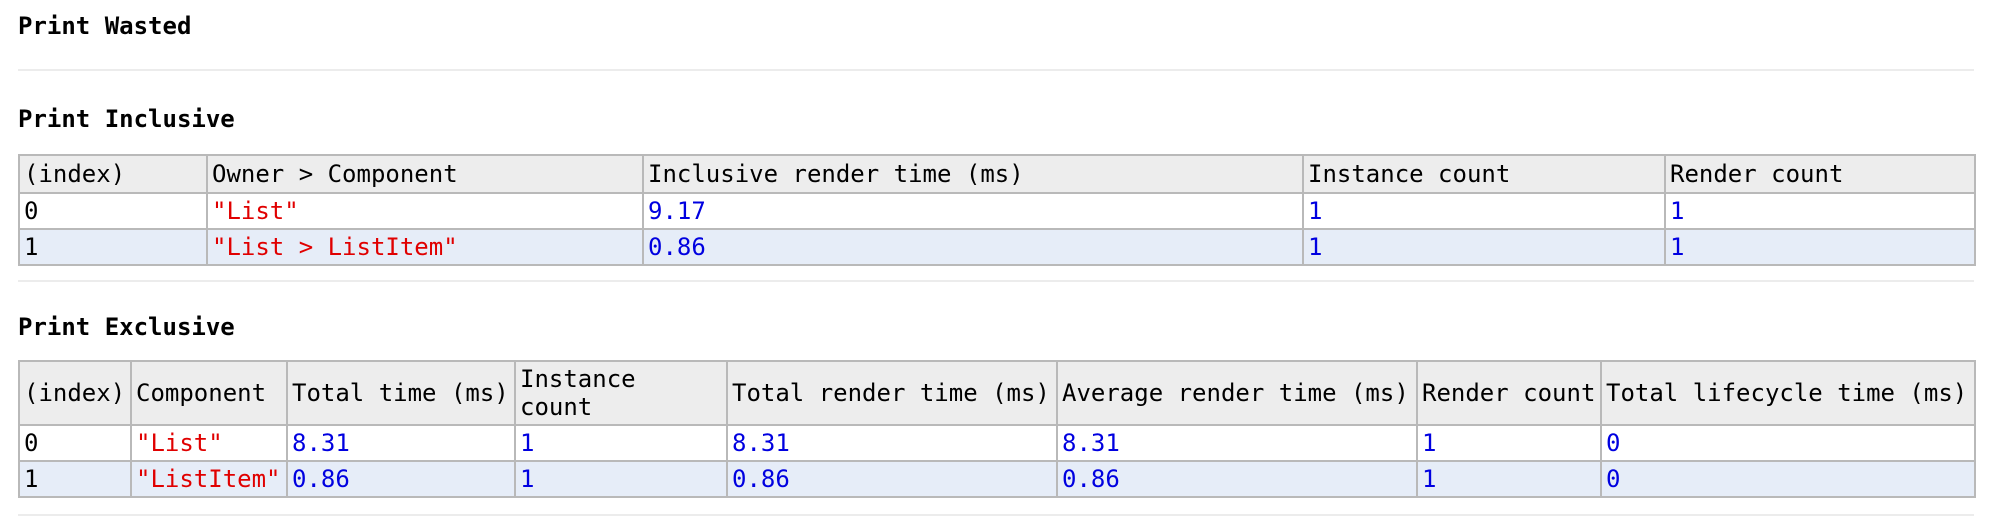  Describe the element at coordinates (209, 479) in the screenshot. I see `cell-component: "ListItem"` at that location.